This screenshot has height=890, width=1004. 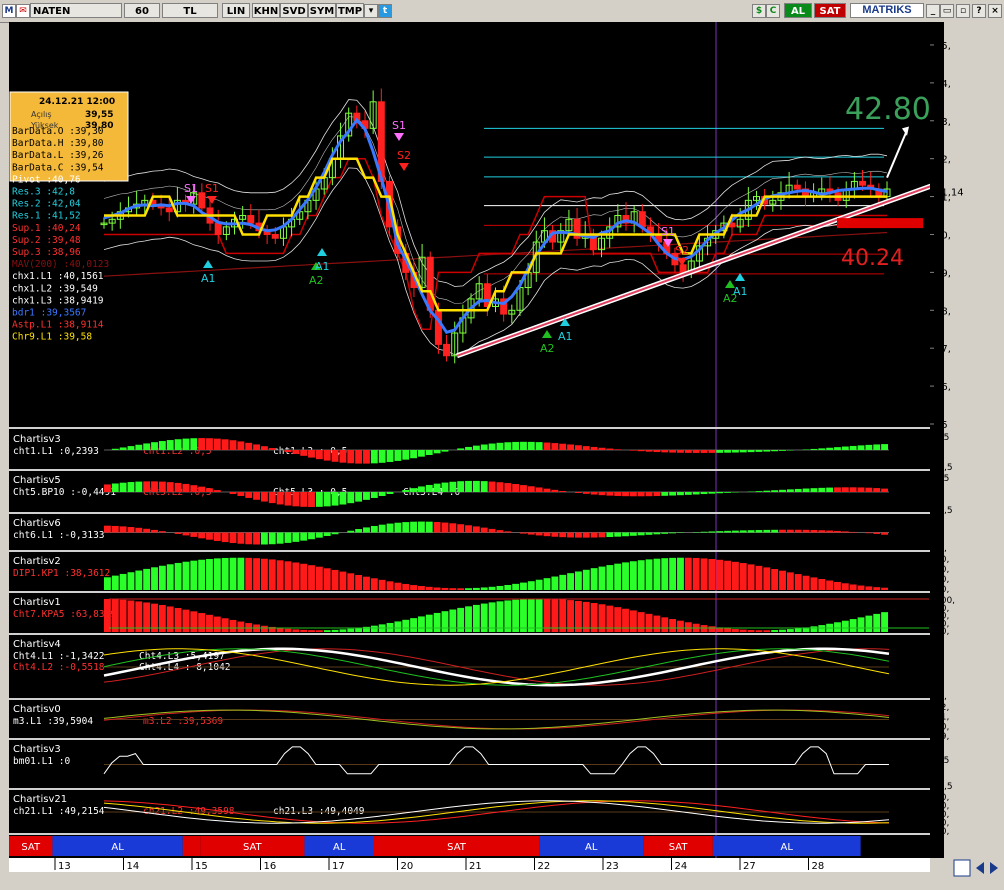 I want to click on restore-icon: ▫, so click(x=963, y=11).